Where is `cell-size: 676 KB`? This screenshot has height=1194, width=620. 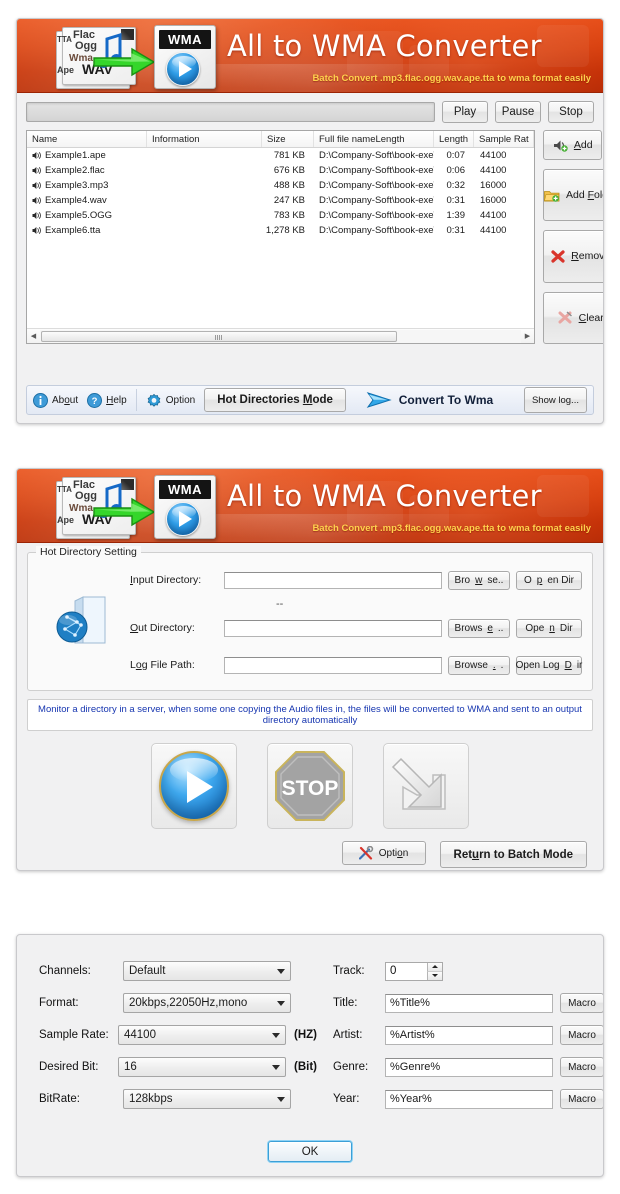 cell-size: 676 KB is located at coordinates (289, 170).